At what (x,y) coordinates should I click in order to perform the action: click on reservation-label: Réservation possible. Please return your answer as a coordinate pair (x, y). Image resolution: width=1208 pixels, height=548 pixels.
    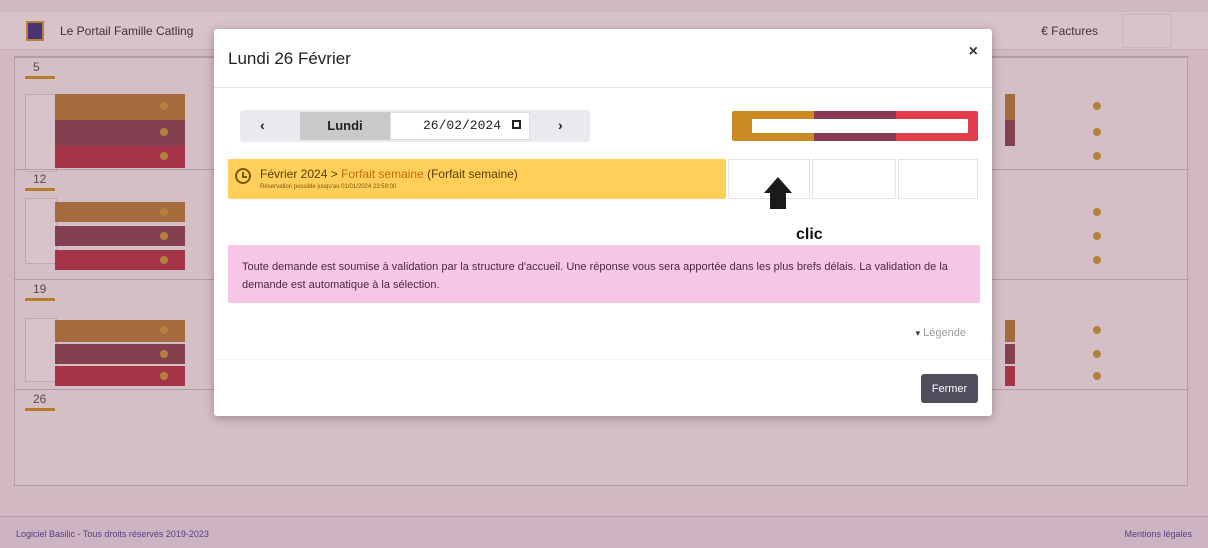
    Looking at the image, I should click on (288, 187).